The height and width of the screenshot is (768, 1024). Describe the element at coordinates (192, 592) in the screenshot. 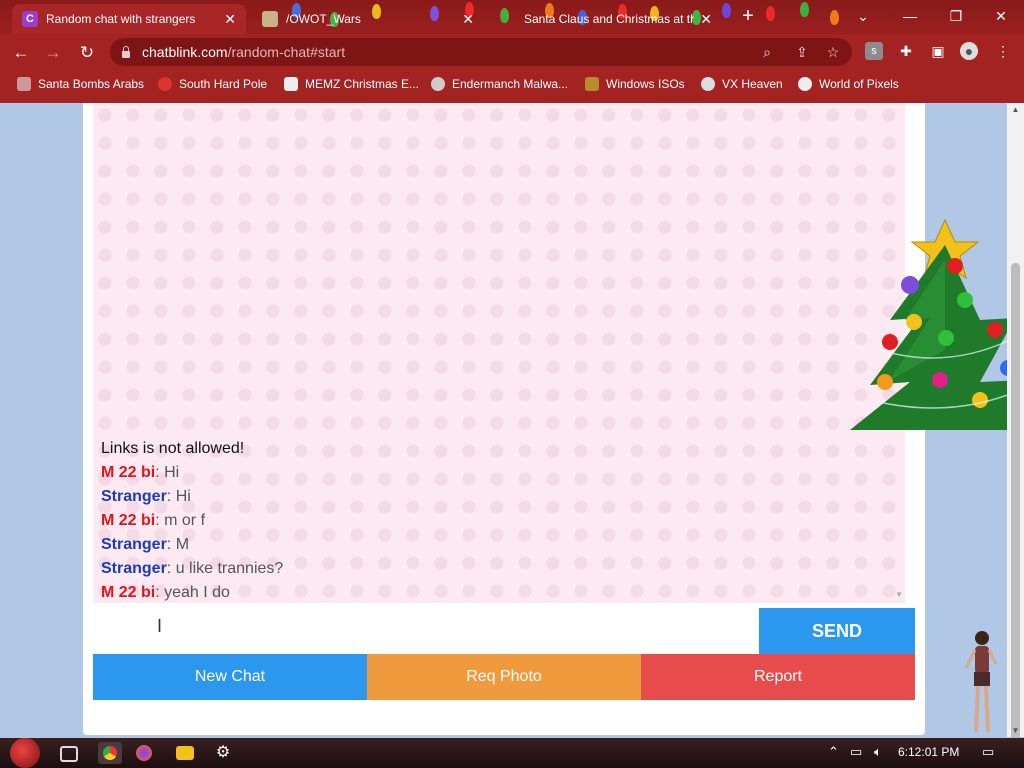

I see `message-text: : yeah I do` at that location.